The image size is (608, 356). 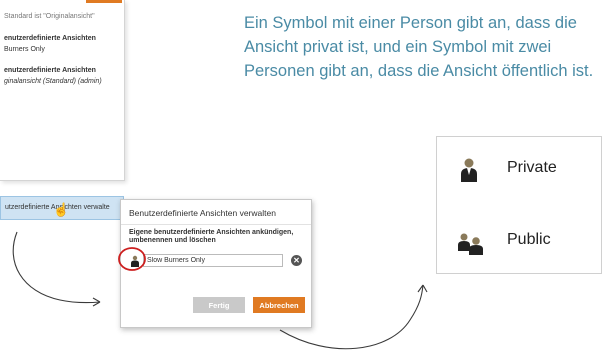 I want to click on done-button: Fertig, so click(x=219, y=305).